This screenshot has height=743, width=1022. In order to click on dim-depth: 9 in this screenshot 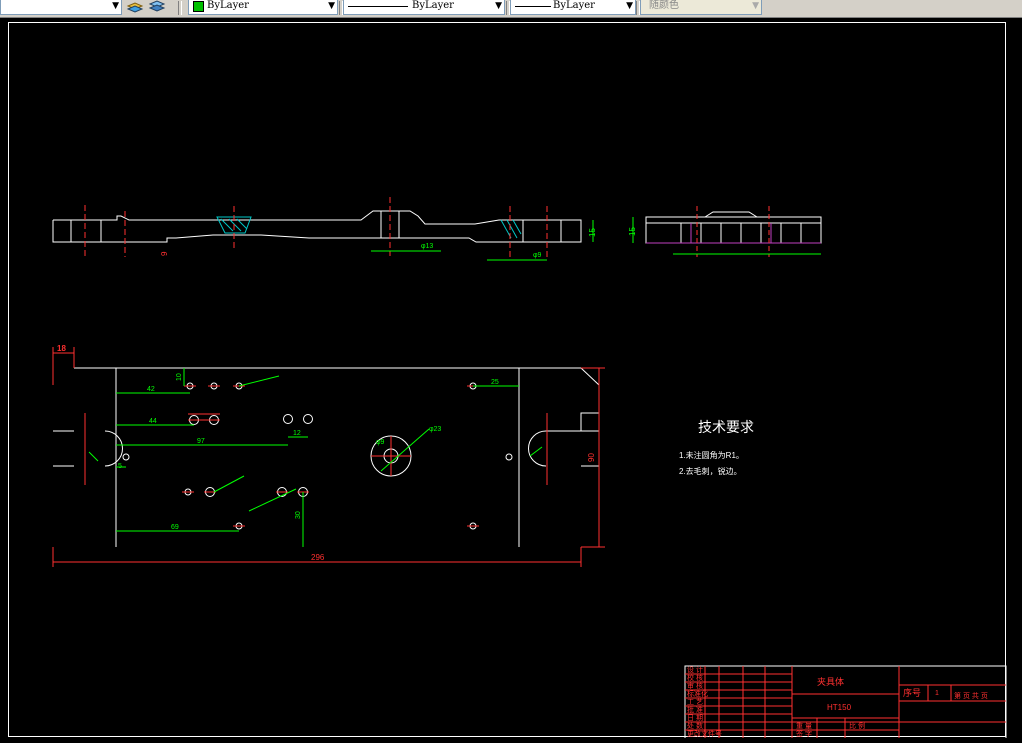, I will do `click(164, 253)`.